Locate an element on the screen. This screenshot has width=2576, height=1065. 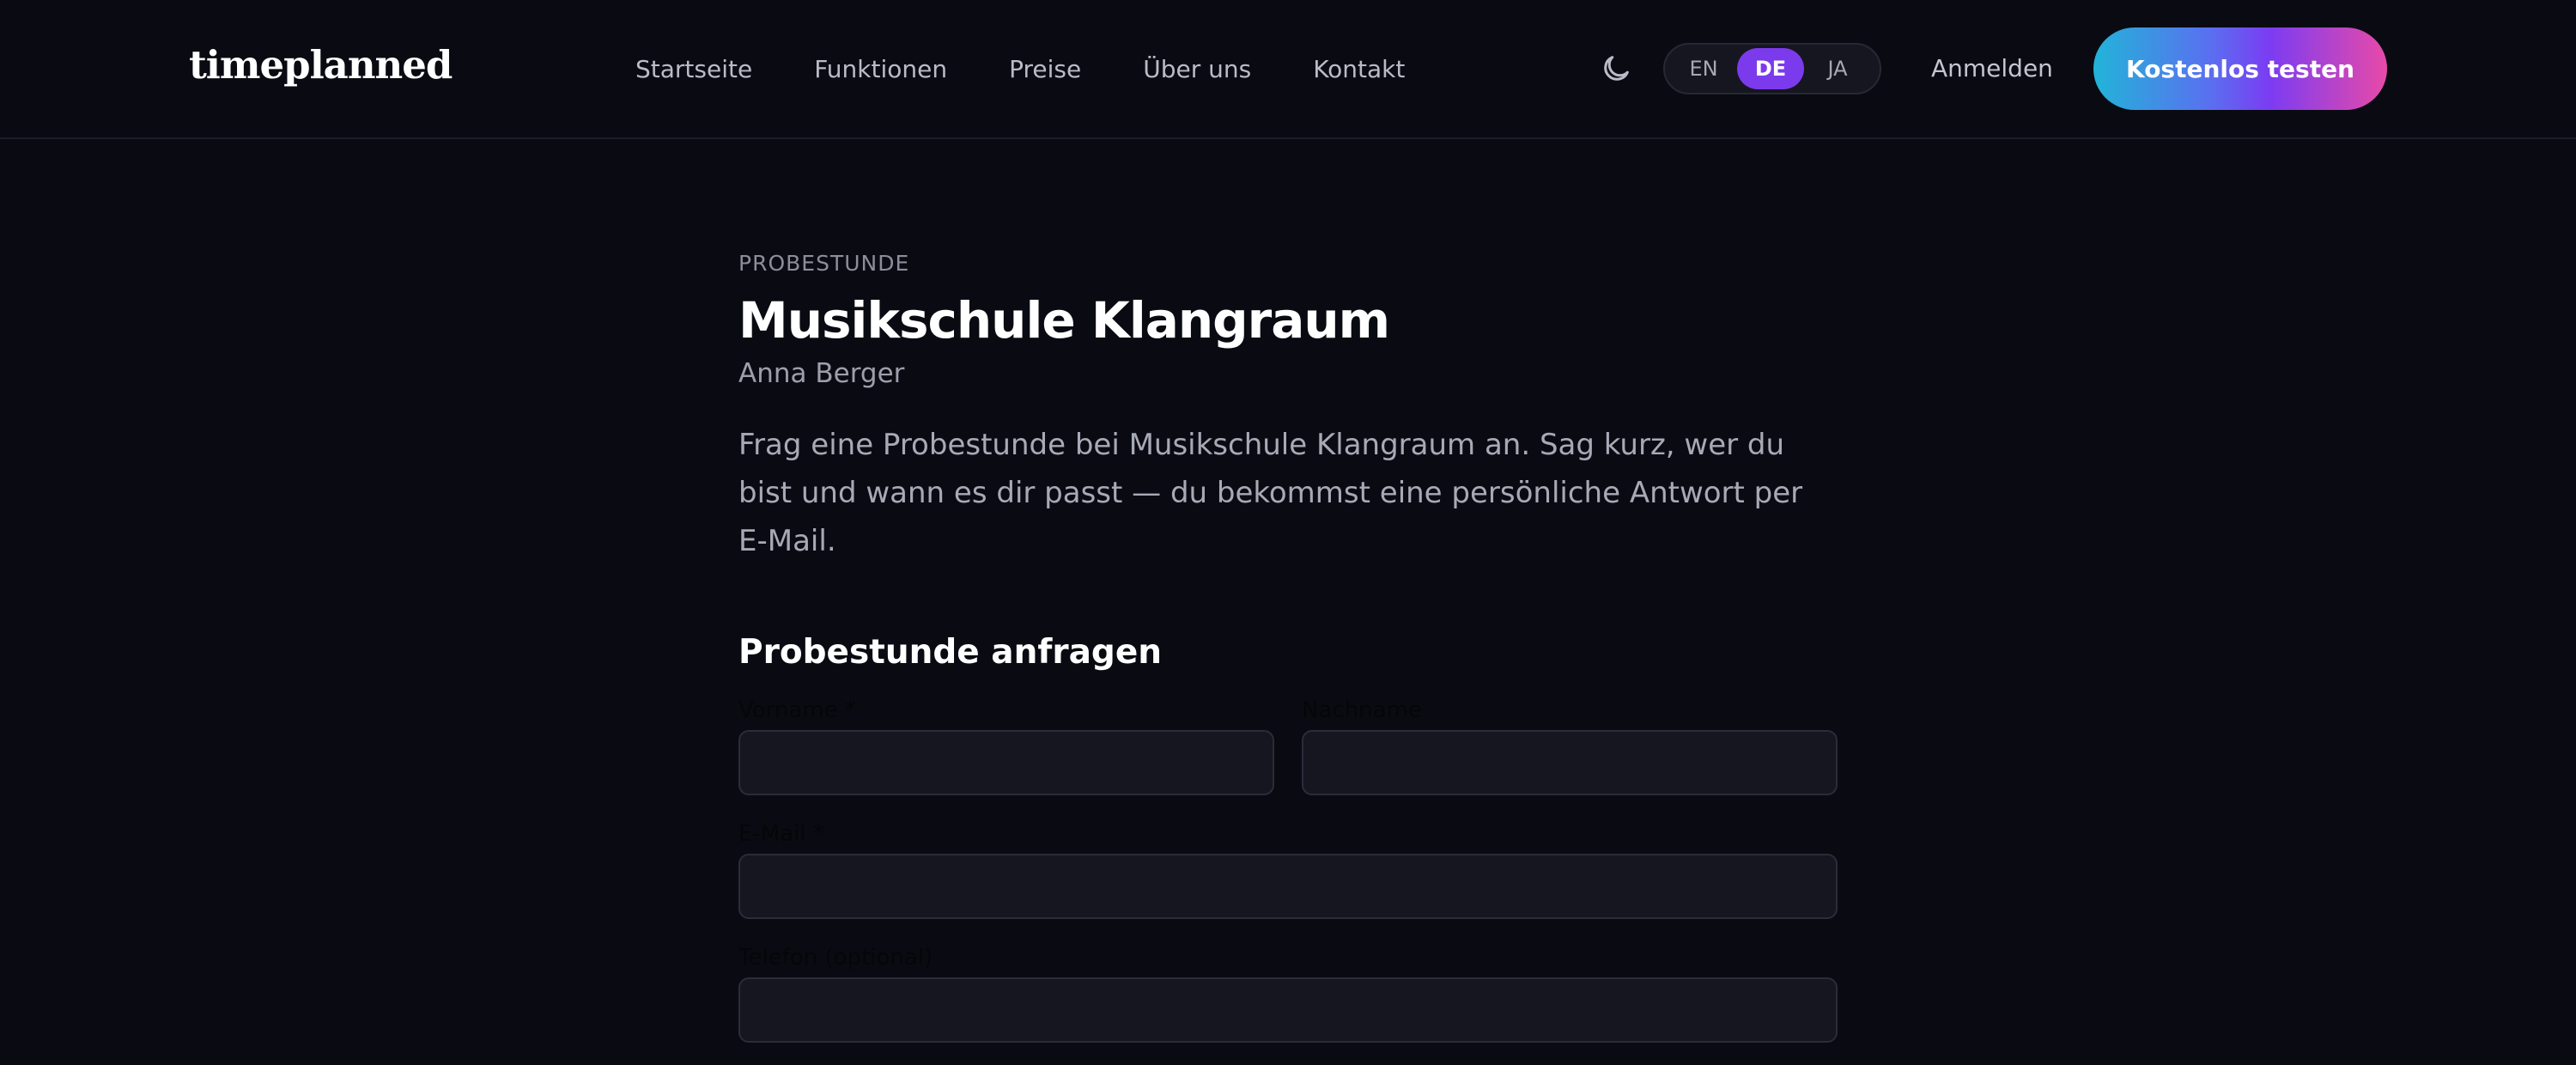
phone-field: Telefon (optional) is located at coordinates (1288, 994).